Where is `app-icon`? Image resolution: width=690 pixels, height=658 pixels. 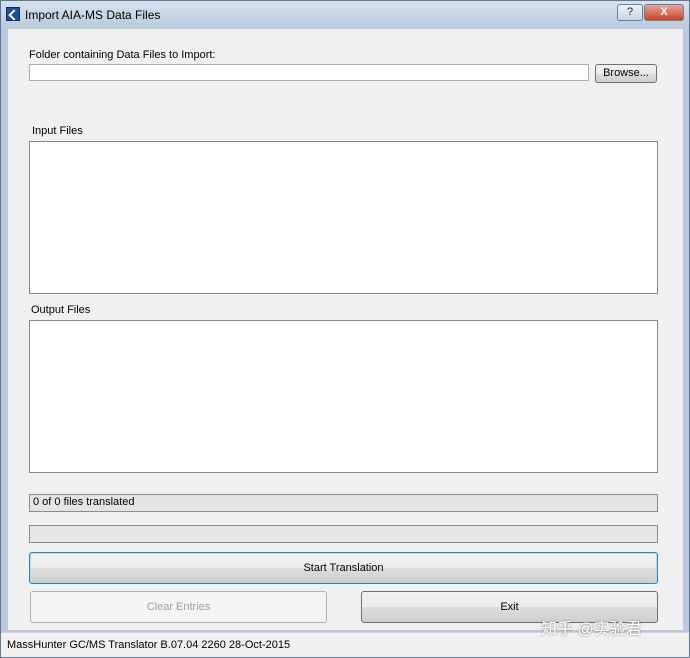
app-icon is located at coordinates (13, 14).